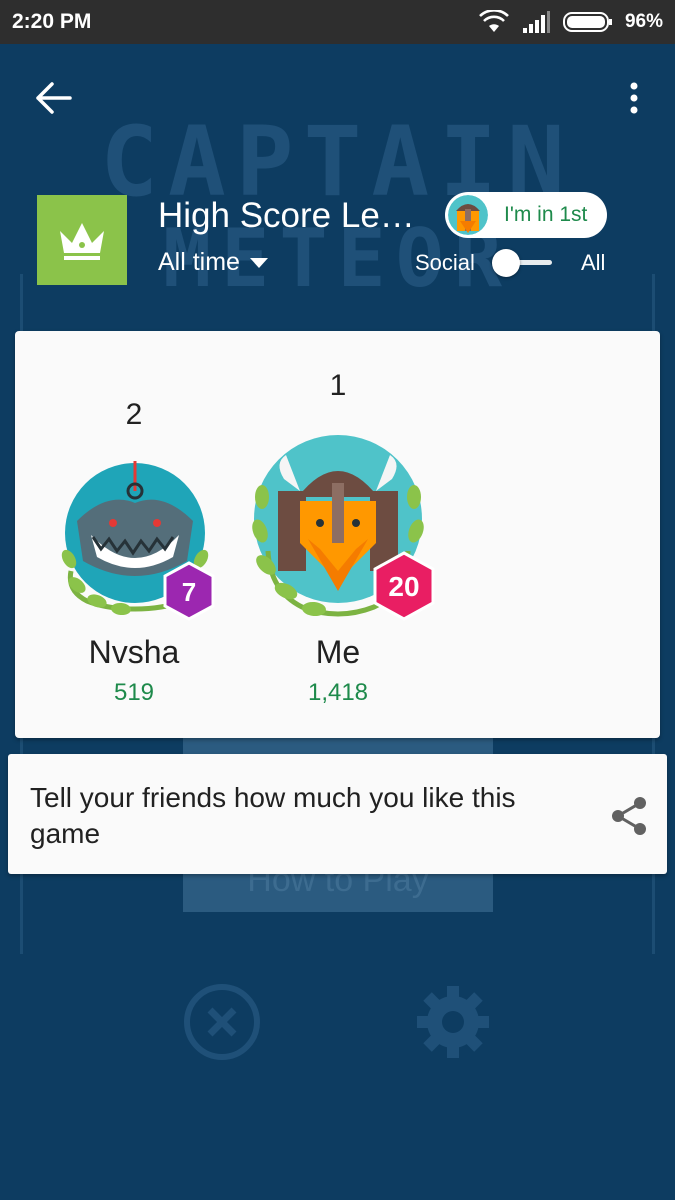 The height and width of the screenshot is (1200, 675). I want to click on viking-avatar-icon, so click(468, 215).